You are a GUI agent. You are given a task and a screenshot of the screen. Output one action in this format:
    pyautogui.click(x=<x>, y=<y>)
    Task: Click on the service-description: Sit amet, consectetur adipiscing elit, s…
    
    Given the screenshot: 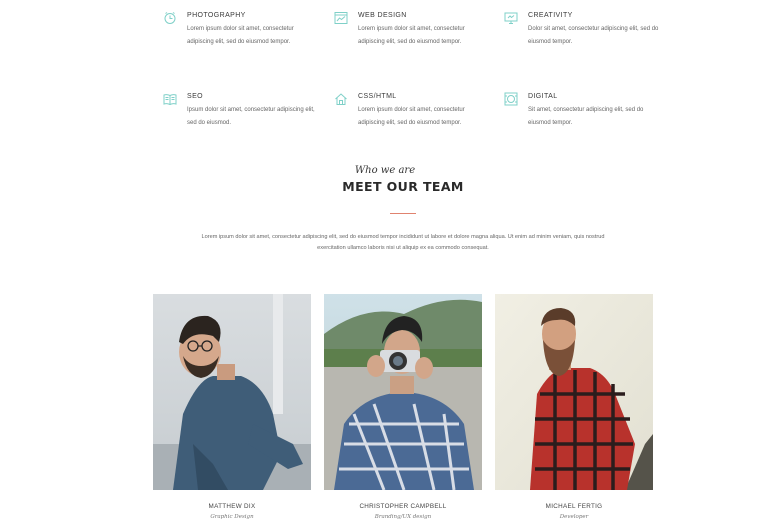 What is the action you would take?
    pyautogui.click(x=586, y=116)
    